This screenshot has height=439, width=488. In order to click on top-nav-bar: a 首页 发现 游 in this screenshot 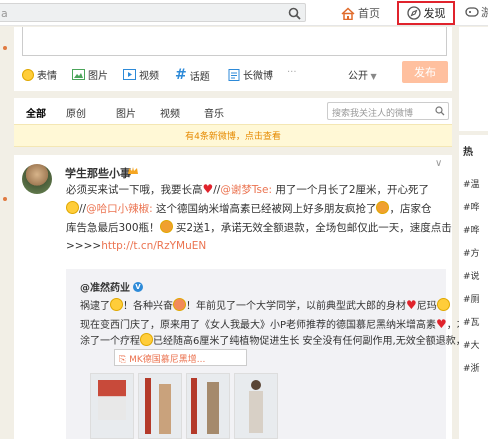, I will do `click(244, 13)`.